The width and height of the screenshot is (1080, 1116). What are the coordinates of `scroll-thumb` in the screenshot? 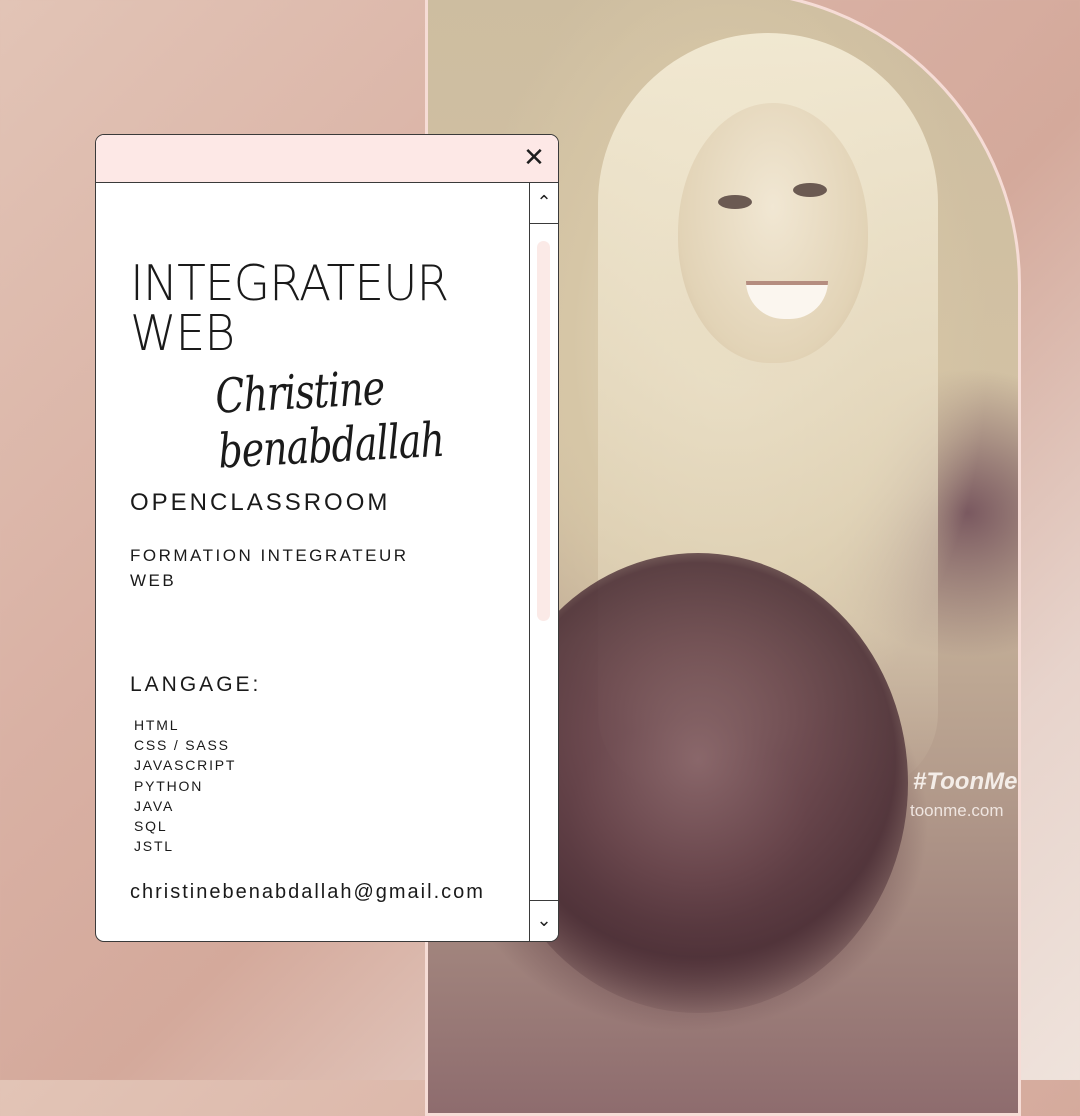 It's located at (543, 431).